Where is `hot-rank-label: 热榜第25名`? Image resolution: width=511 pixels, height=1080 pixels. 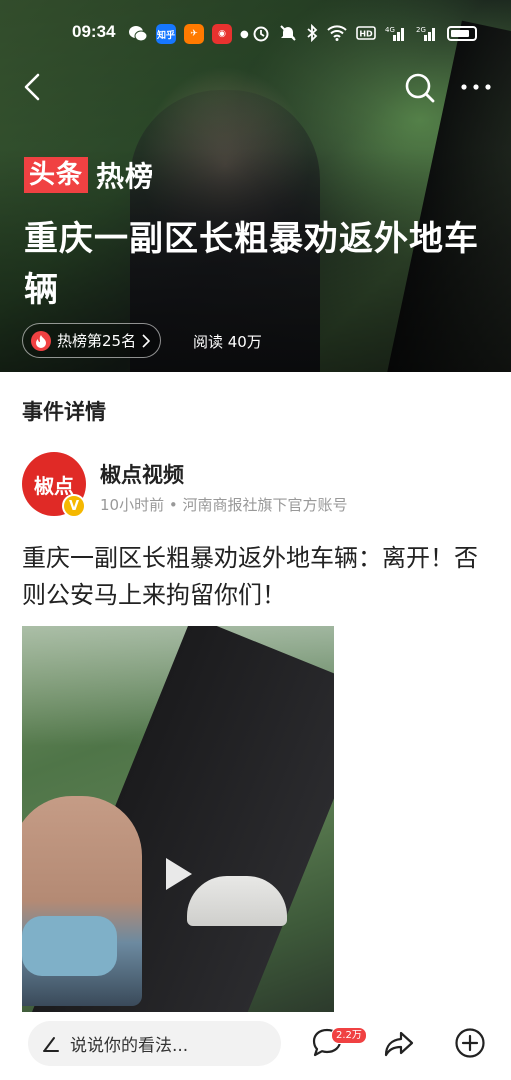
hot-rank-label: 热榜第25名 is located at coordinates (97, 341).